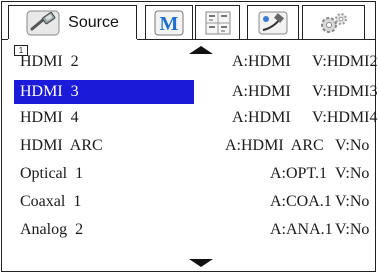 The image size is (379, 274). What do you see at coordinates (93, 22) in the screenshot?
I see `tab-source-label: Source` at bounding box center [93, 22].